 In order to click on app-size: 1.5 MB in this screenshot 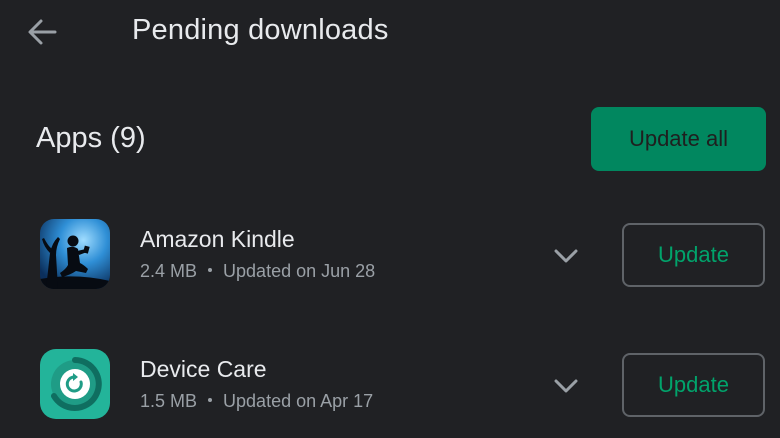, I will do `click(169, 401)`.